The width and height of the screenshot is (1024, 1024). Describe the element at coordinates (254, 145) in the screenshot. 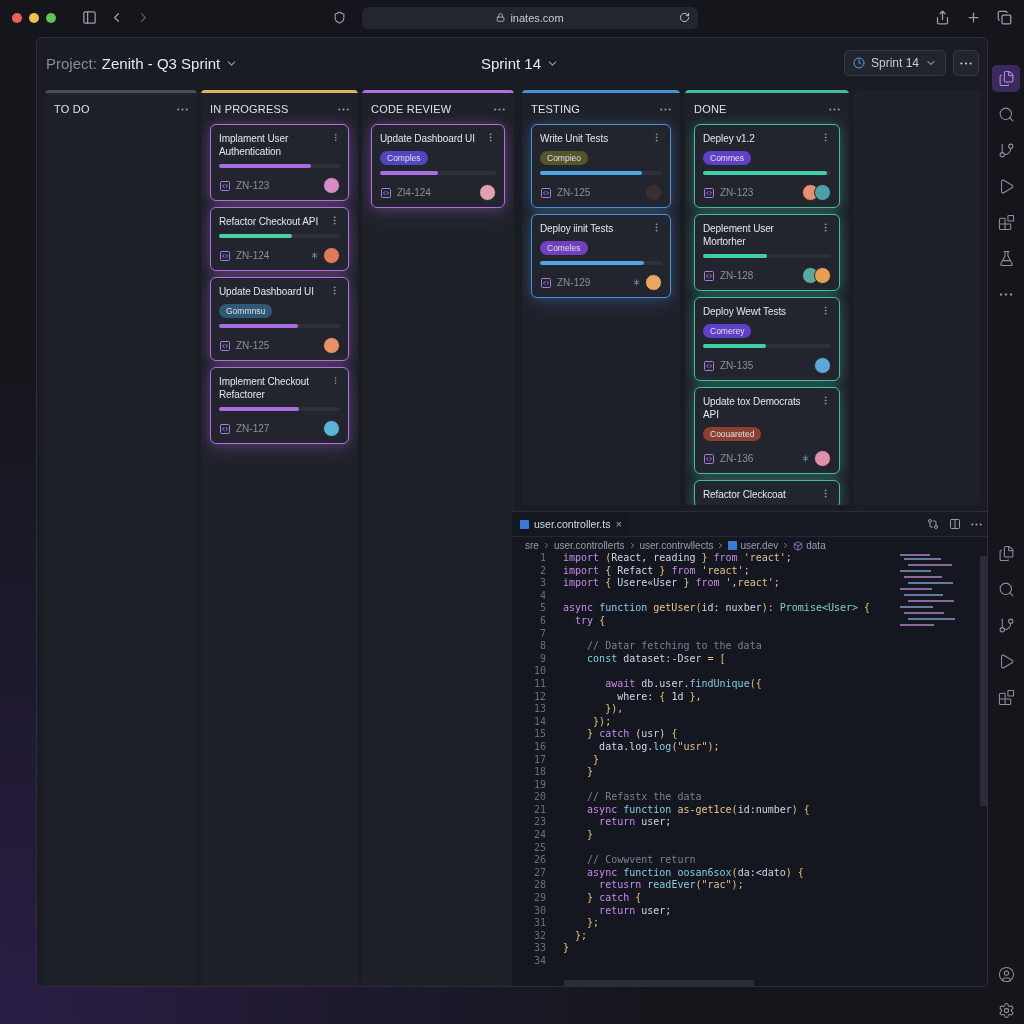

I see `card-title: Implament User Authentication` at that location.